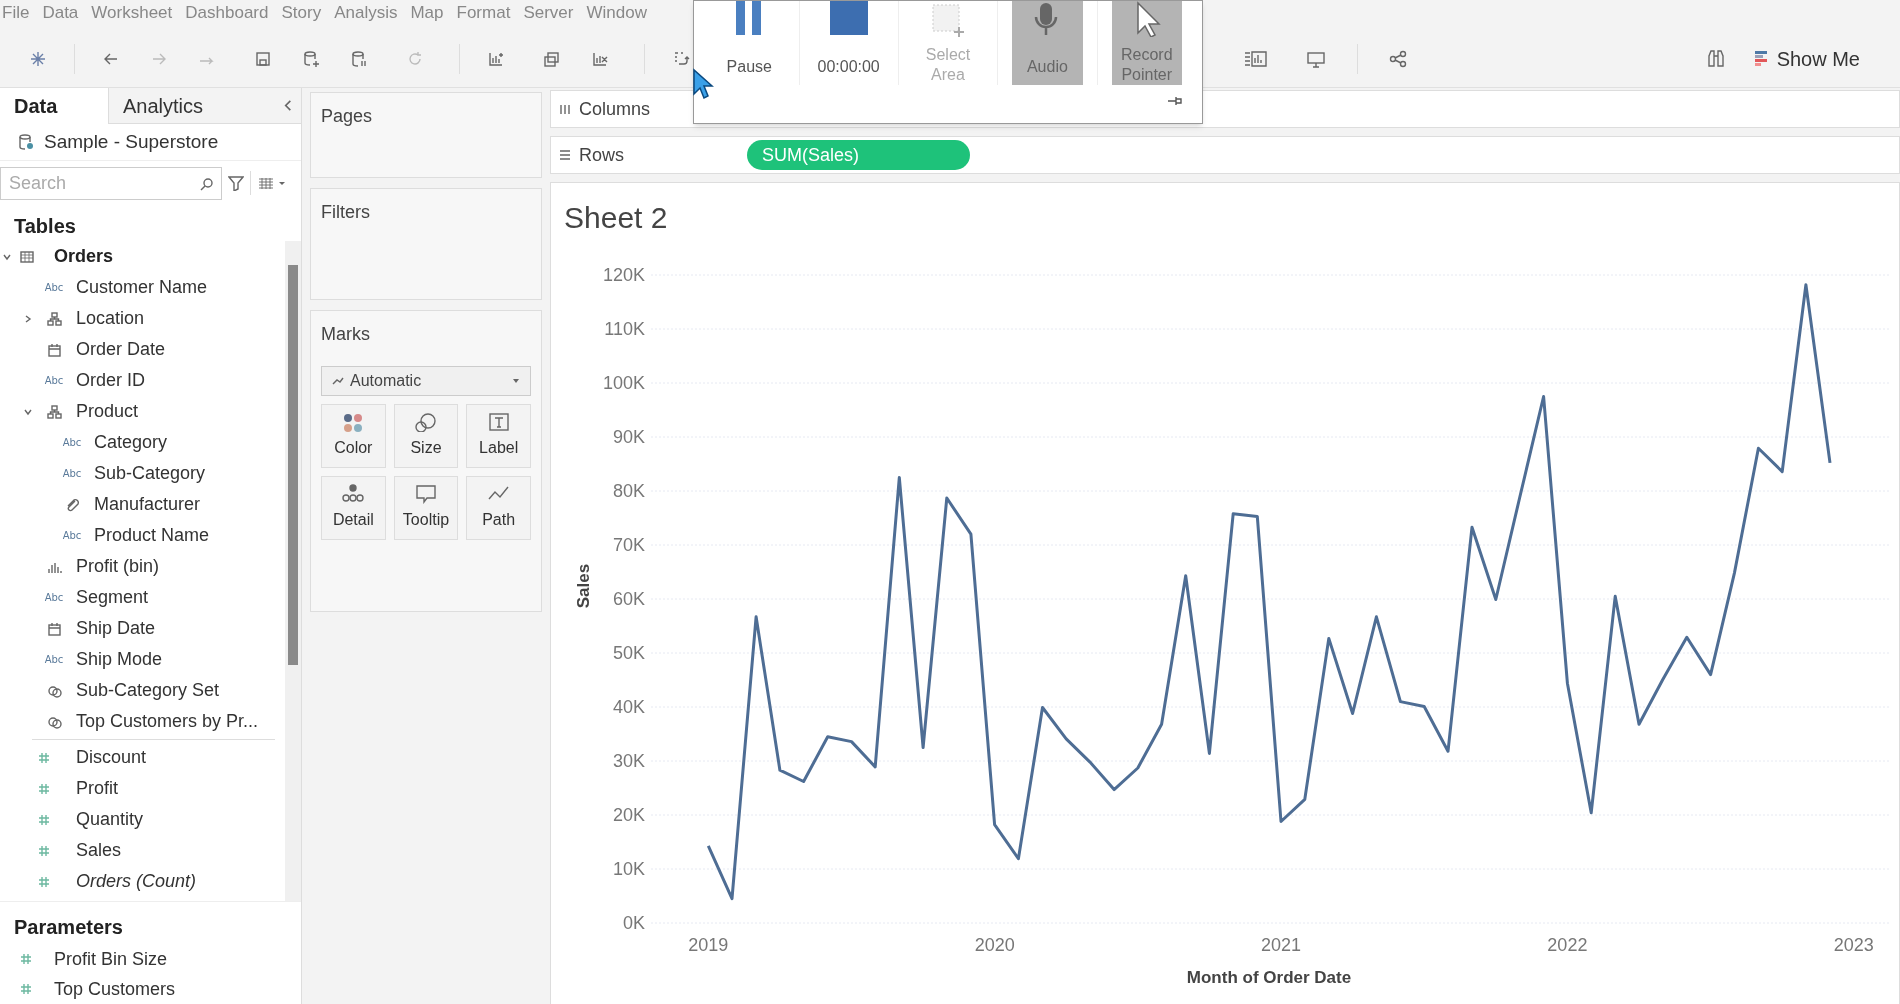  Describe the element at coordinates (131, 442) in the screenshot. I see `field-item: Category` at that location.